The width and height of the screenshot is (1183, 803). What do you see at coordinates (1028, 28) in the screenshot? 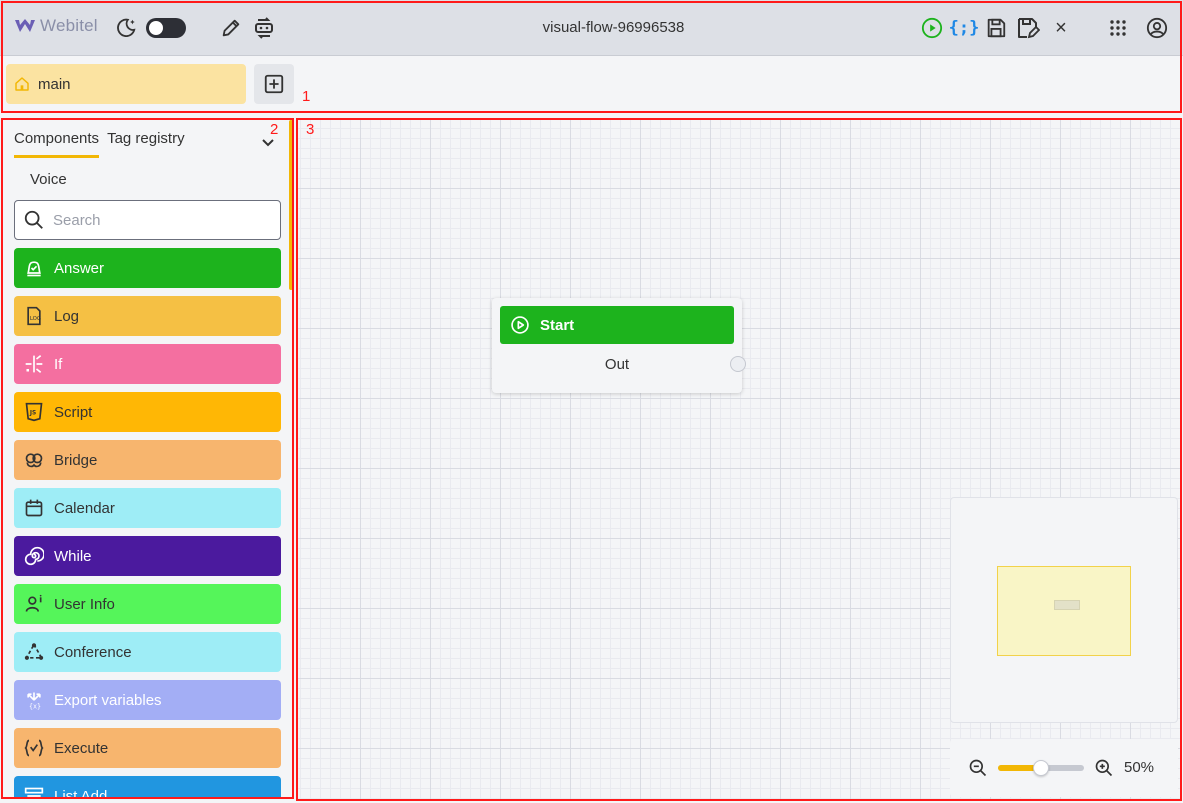
I see `save-as-icon` at bounding box center [1028, 28].